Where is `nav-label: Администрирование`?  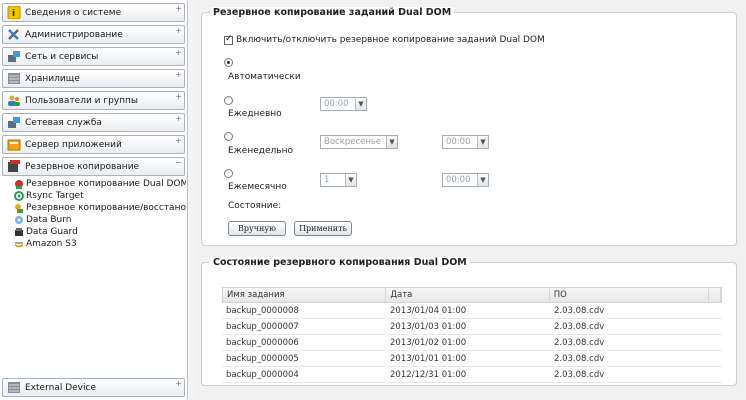 nav-label: Администрирование is located at coordinates (74, 34).